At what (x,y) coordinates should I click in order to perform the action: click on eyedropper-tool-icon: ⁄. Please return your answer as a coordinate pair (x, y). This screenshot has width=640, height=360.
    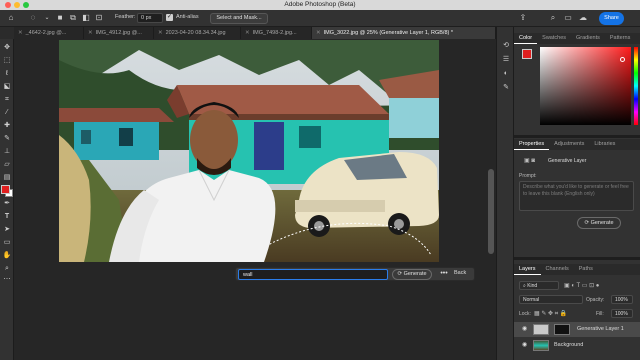
    Looking at the image, I should click on (7, 113).